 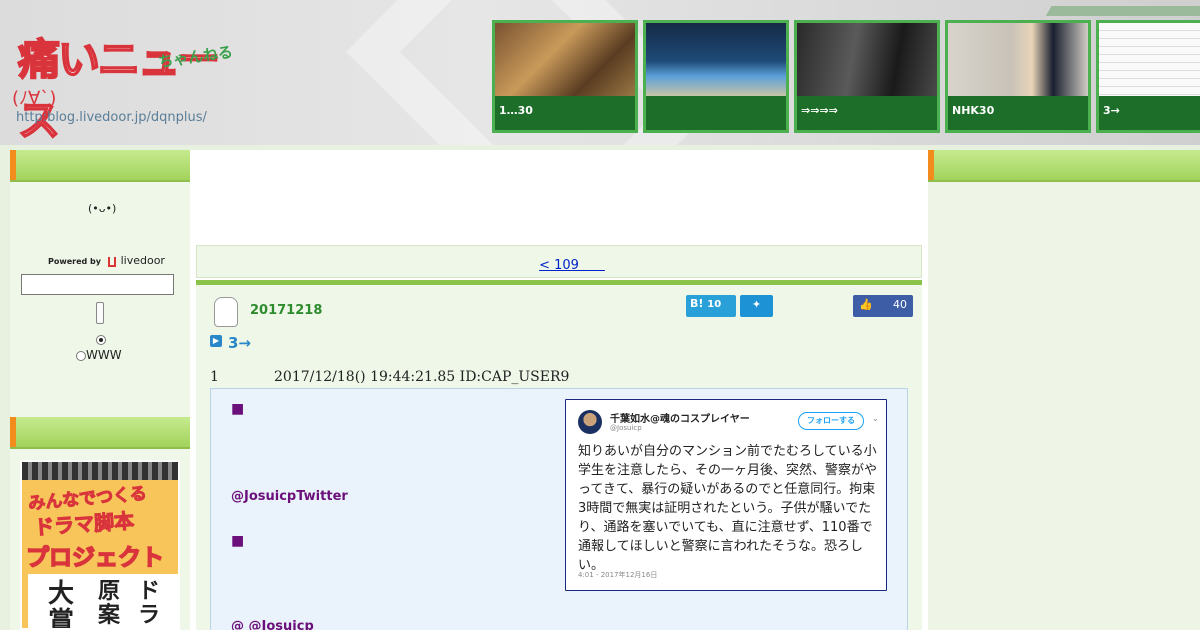 I want to click on banner-line-2: ドラマ脚本, so click(x=84, y=524).